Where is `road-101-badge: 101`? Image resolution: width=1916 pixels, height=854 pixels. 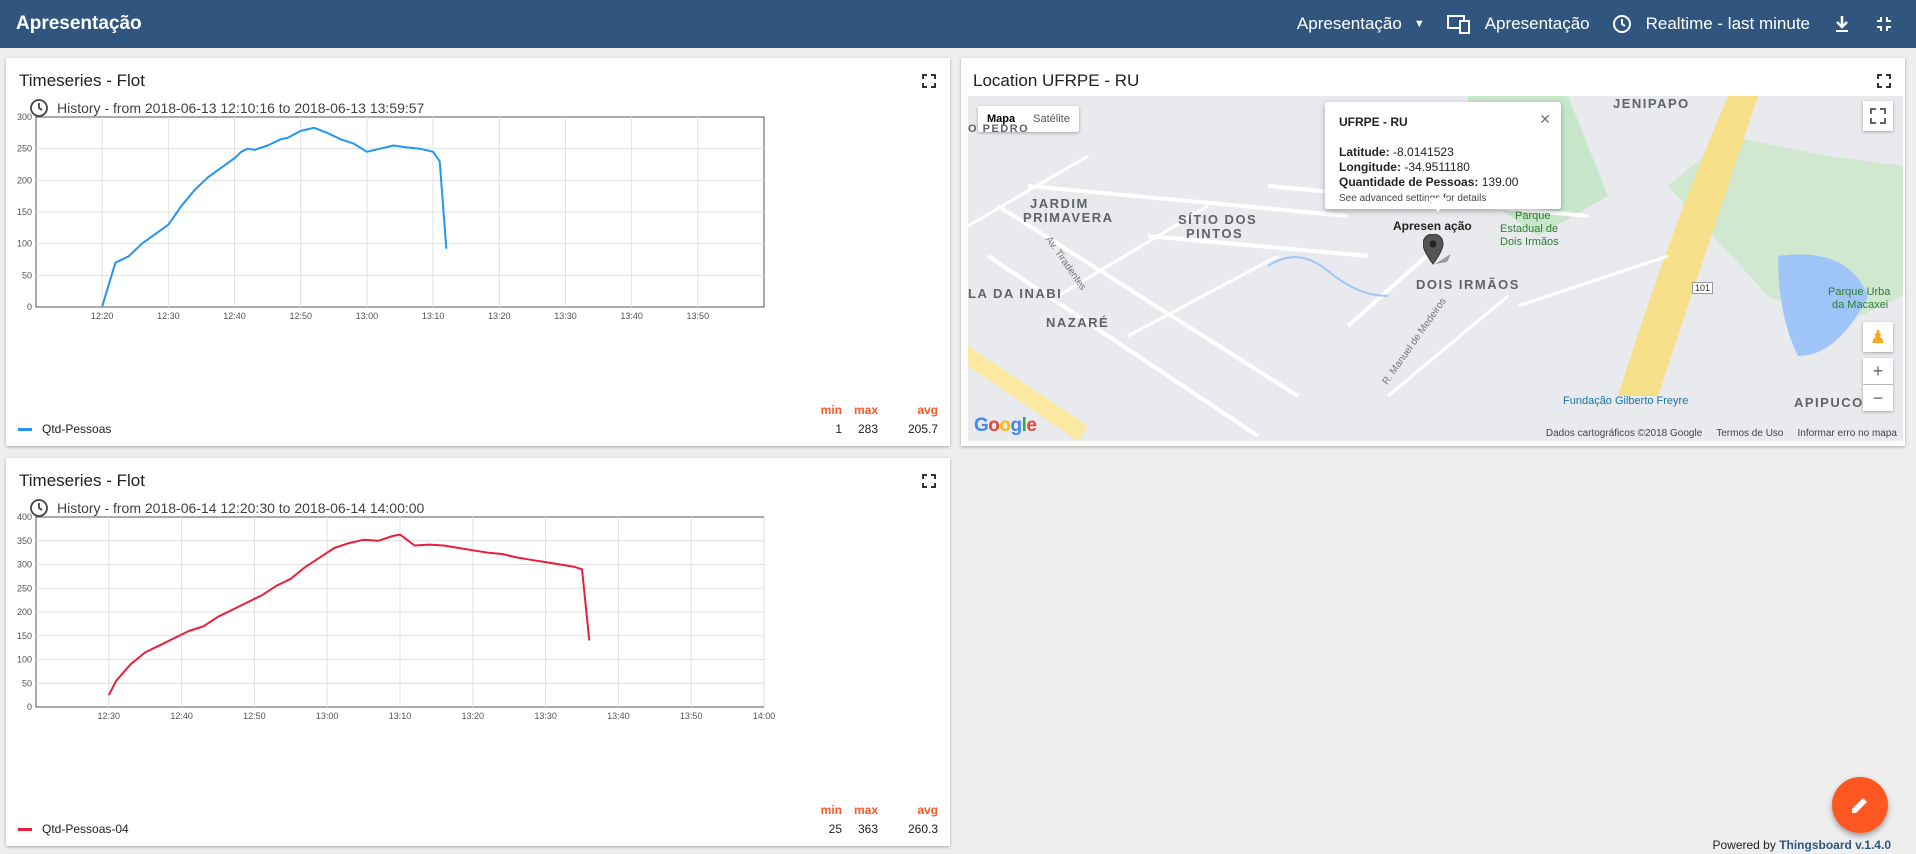
road-101-badge: 101 is located at coordinates (1703, 288).